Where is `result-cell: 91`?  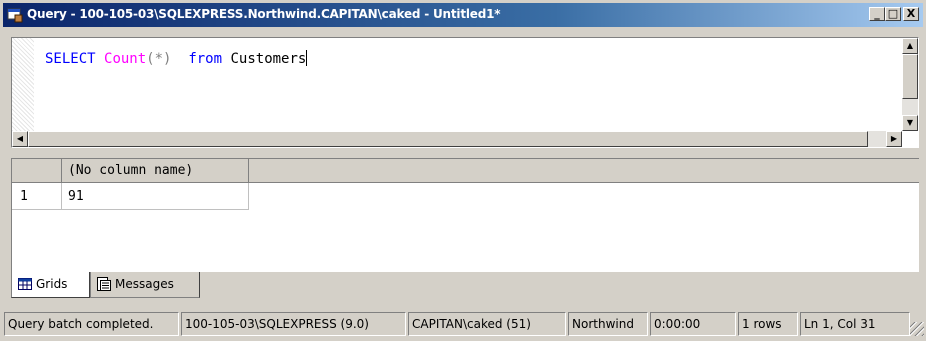
result-cell: 91 is located at coordinates (155, 196).